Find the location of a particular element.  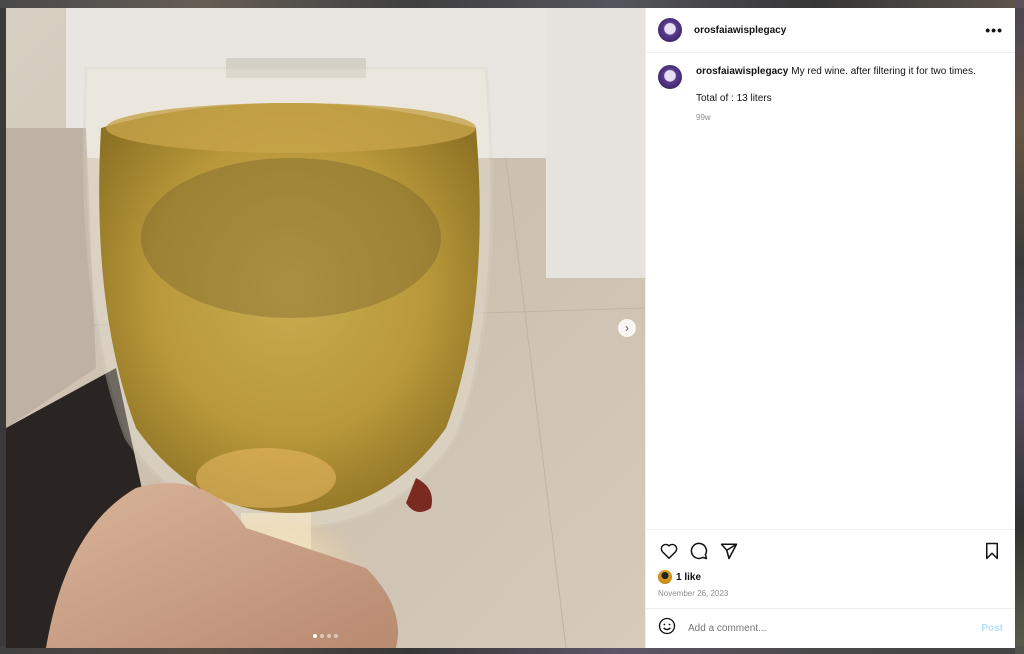

caption-text-line2: Total of : 13 liters is located at coordinates (734, 98).